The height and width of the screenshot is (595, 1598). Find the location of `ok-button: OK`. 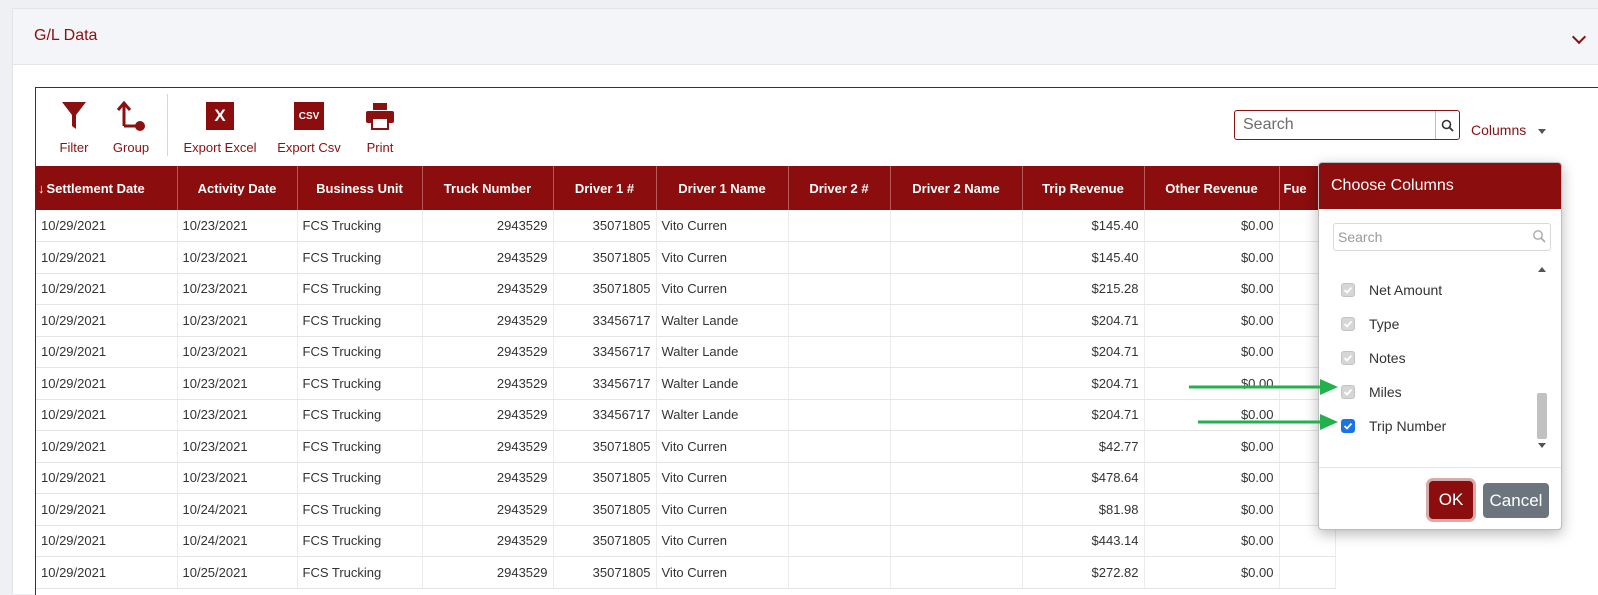

ok-button: OK is located at coordinates (1451, 500).